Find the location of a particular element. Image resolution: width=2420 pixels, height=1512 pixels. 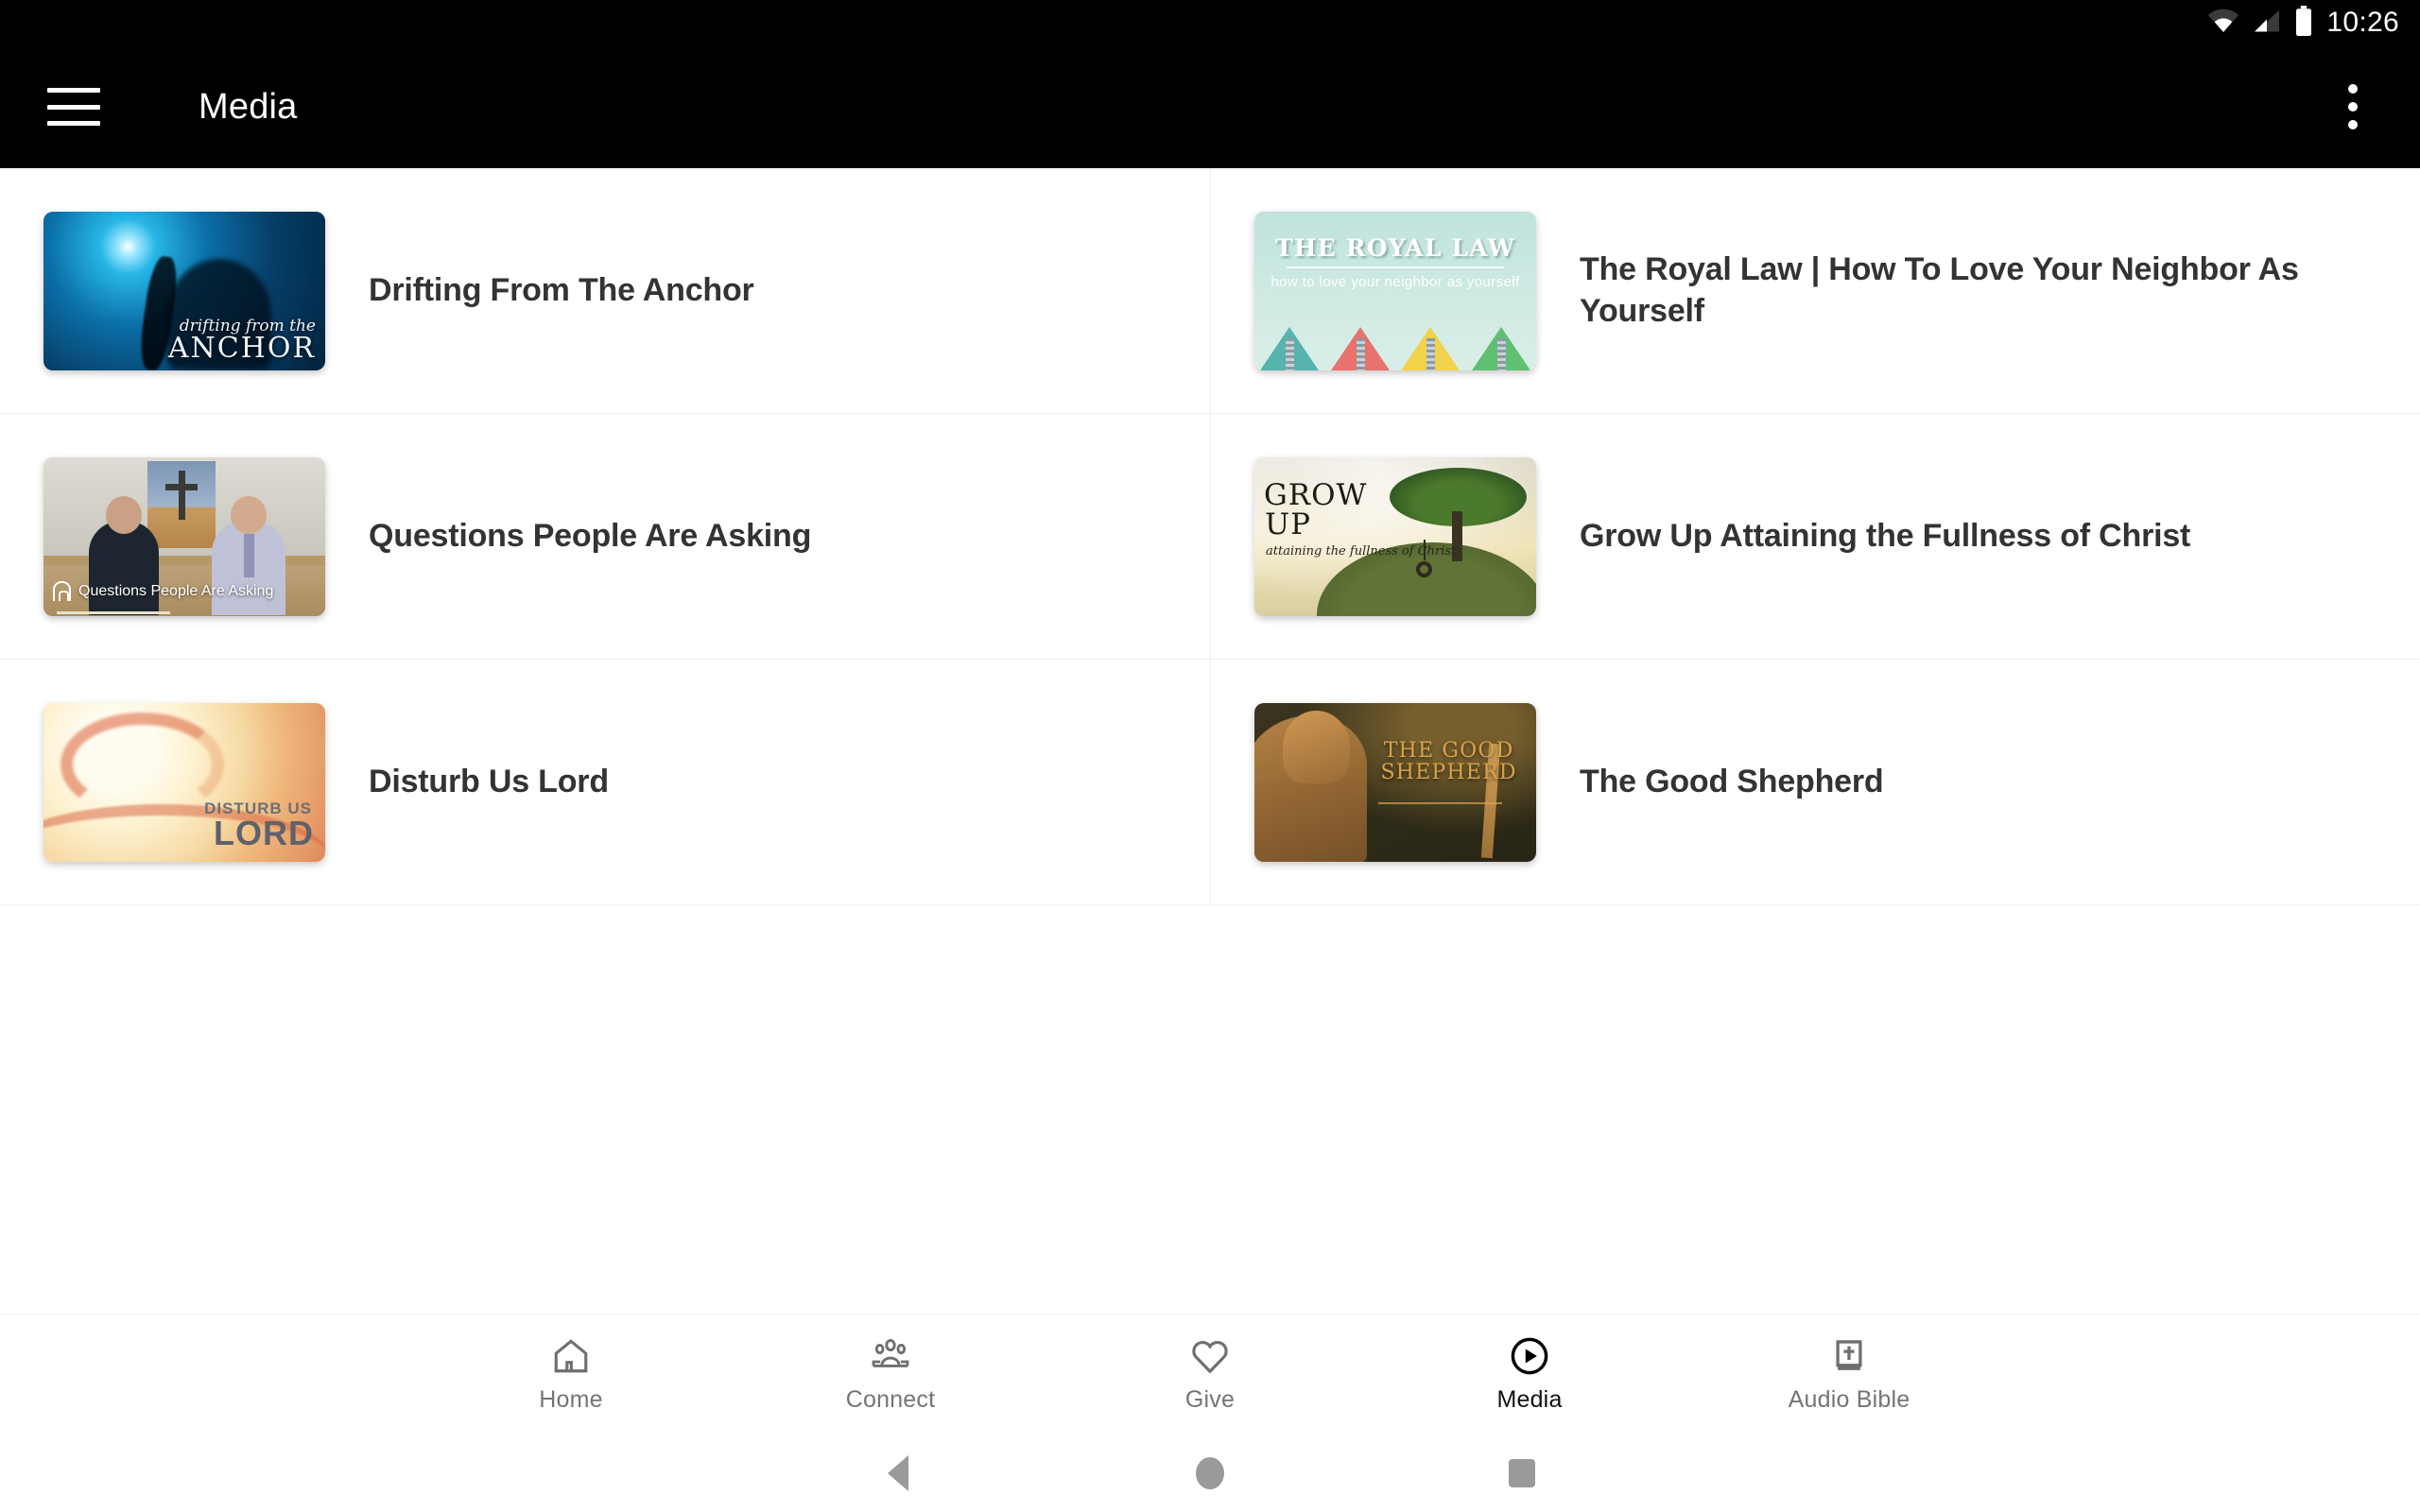

thumb-overlay-text: Questions People Are Asking is located at coordinates (176, 590).